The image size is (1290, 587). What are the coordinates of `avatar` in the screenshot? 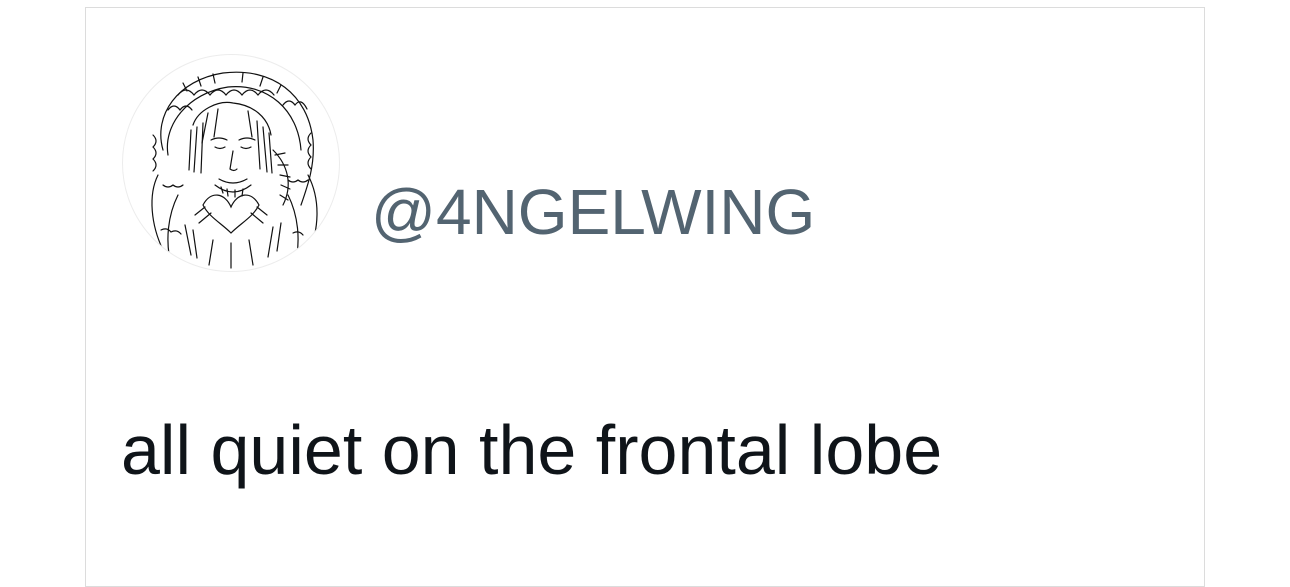 It's located at (231, 163).